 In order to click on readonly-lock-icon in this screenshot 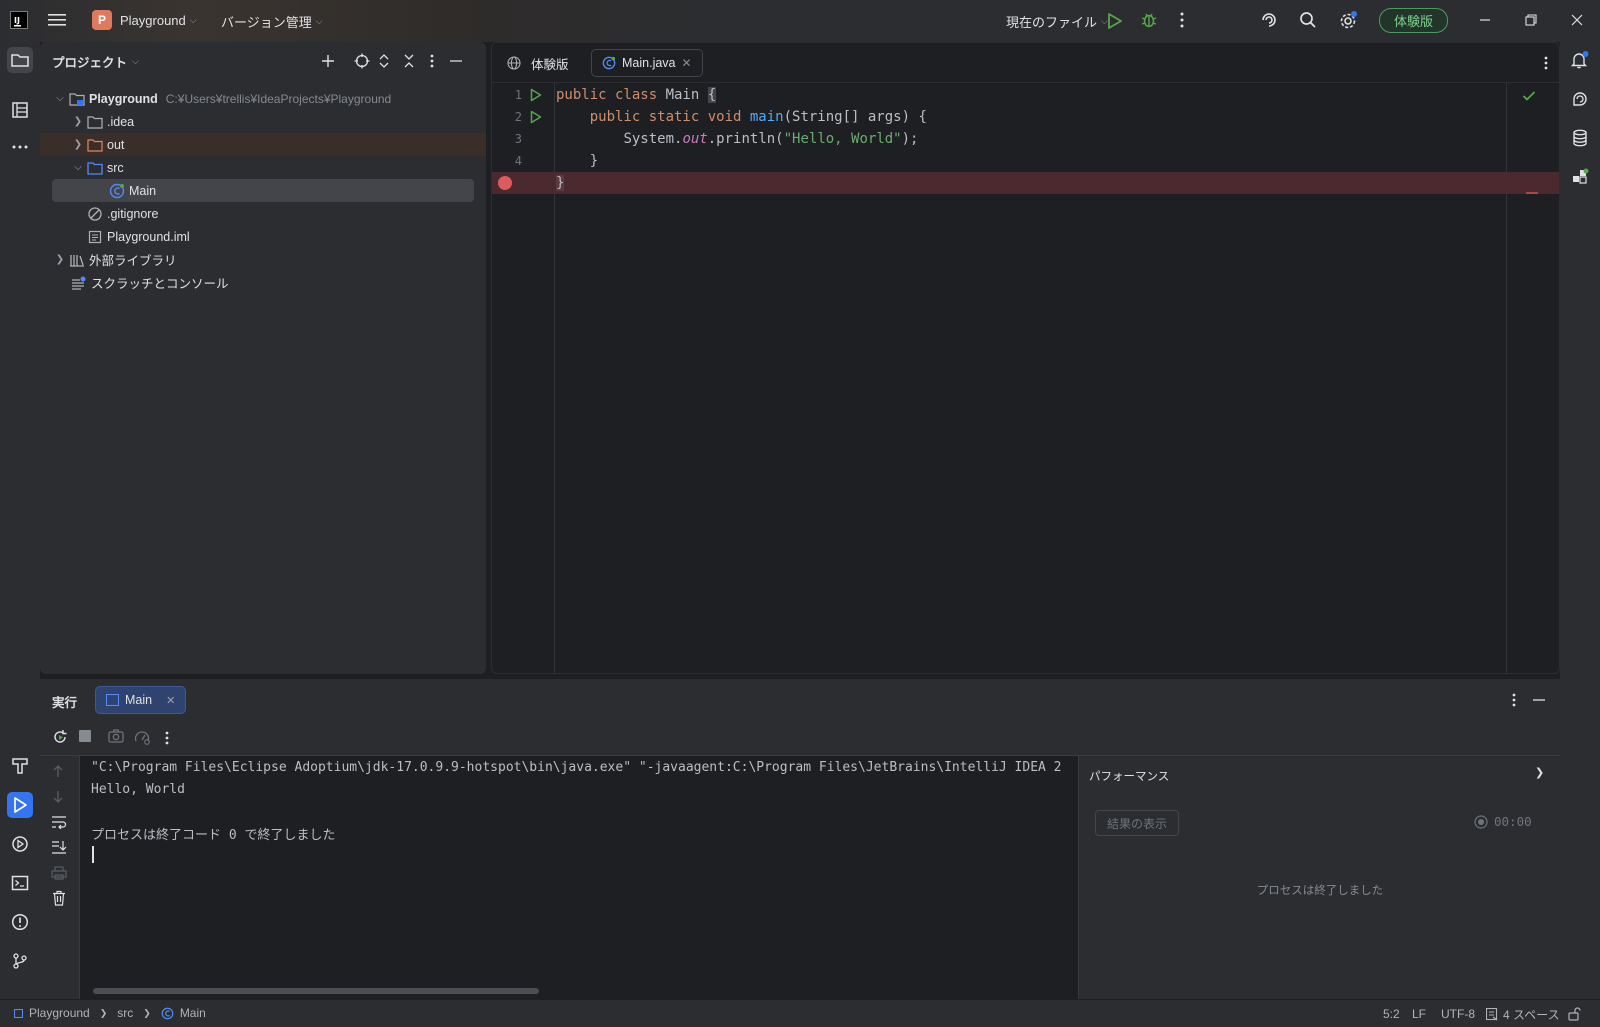, I will do `click(1574, 1014)`.